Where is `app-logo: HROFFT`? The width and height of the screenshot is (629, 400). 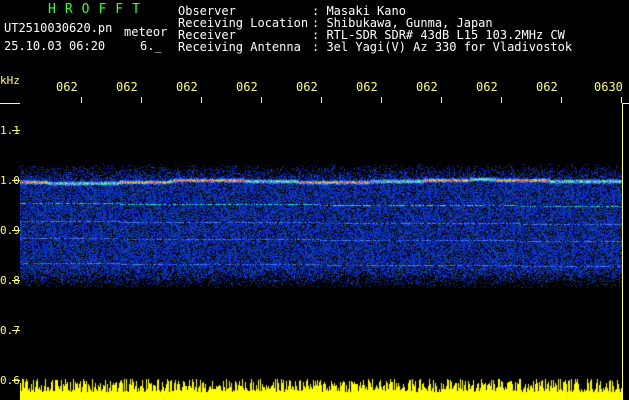
app-logo: HROFFT is located at coordinates (98, 9).